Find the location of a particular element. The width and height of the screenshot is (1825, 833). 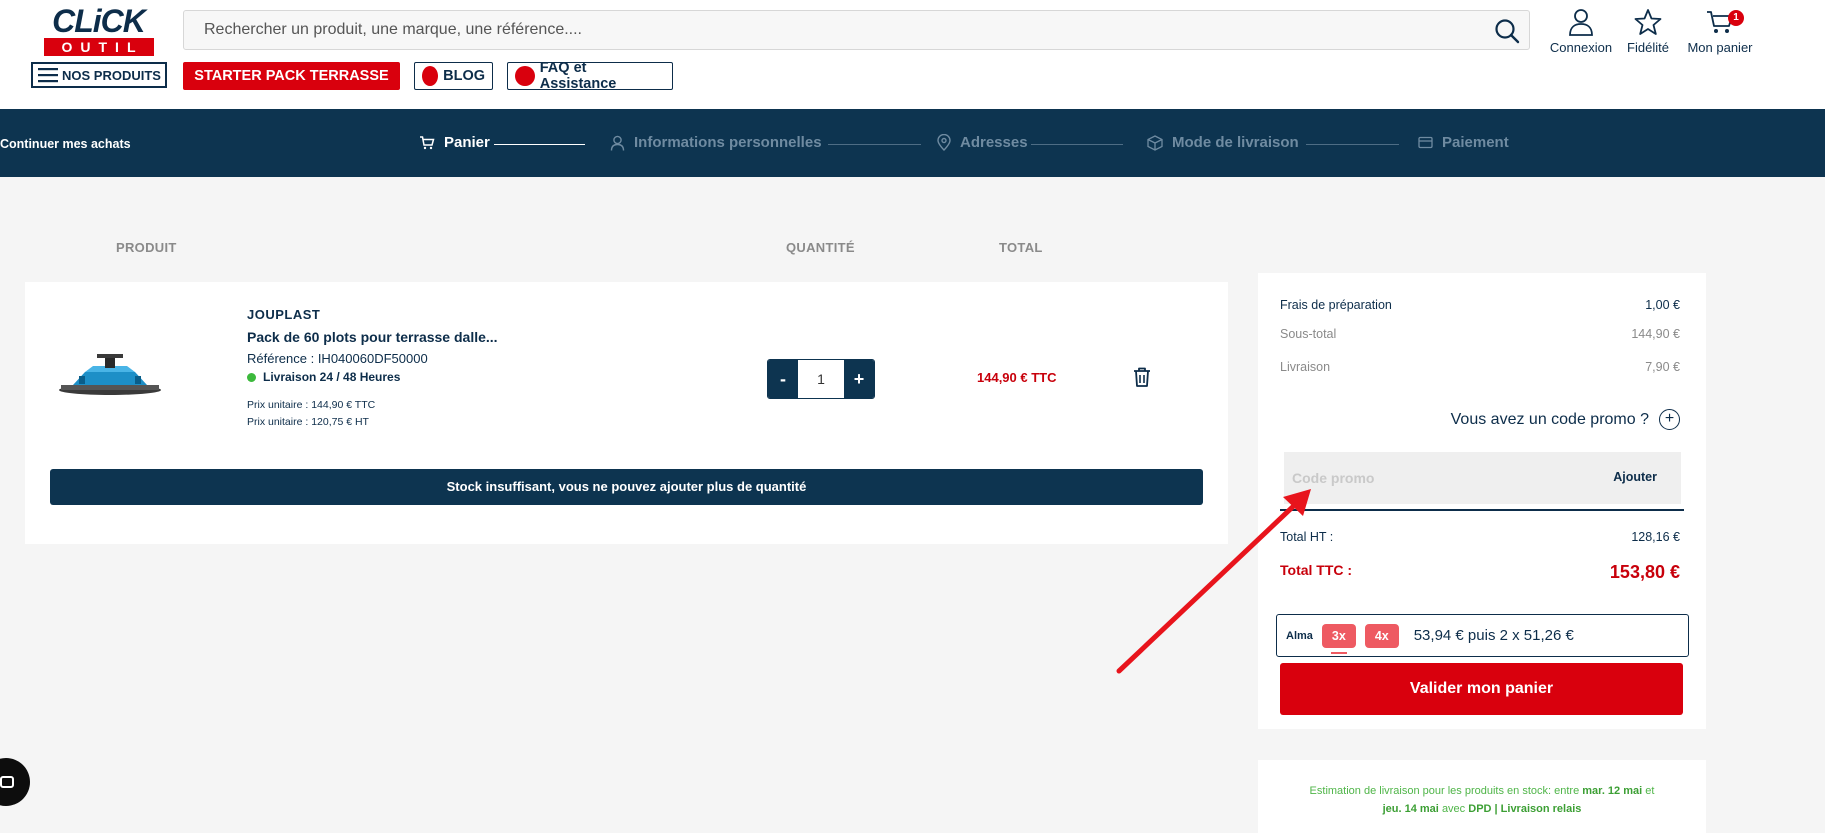

starter-pack-button: STARTER PACK TERRASSE is located at coordinates (291, 76).